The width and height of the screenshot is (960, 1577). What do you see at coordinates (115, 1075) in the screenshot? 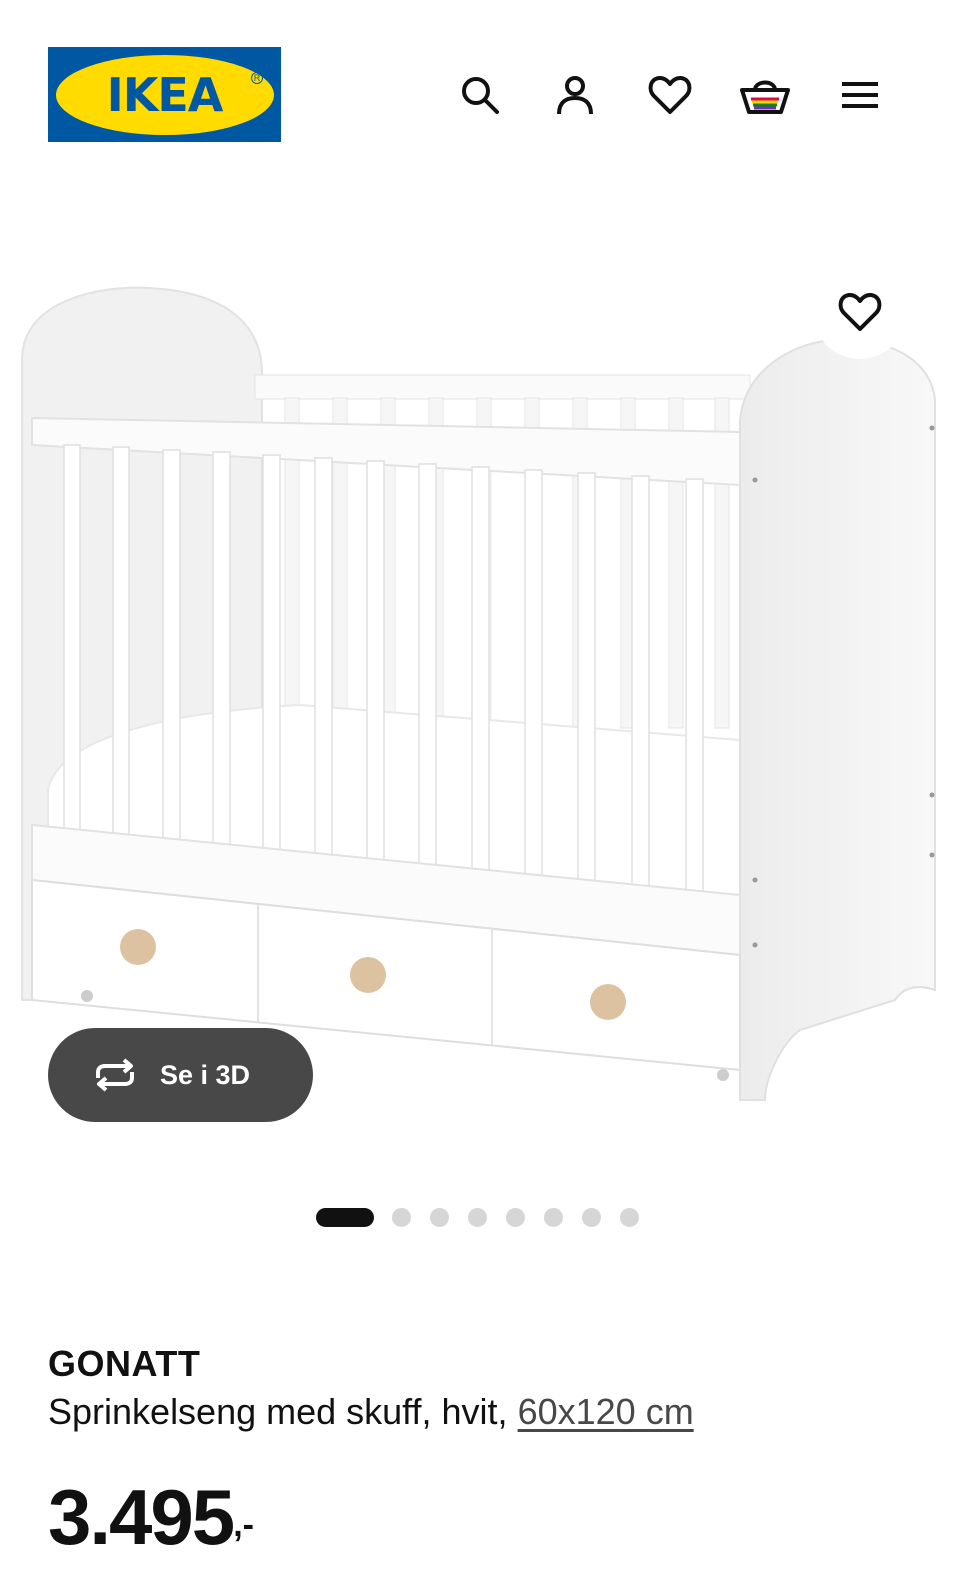
I see `rotate-3d-icon` at bounding box center [115, 1075].